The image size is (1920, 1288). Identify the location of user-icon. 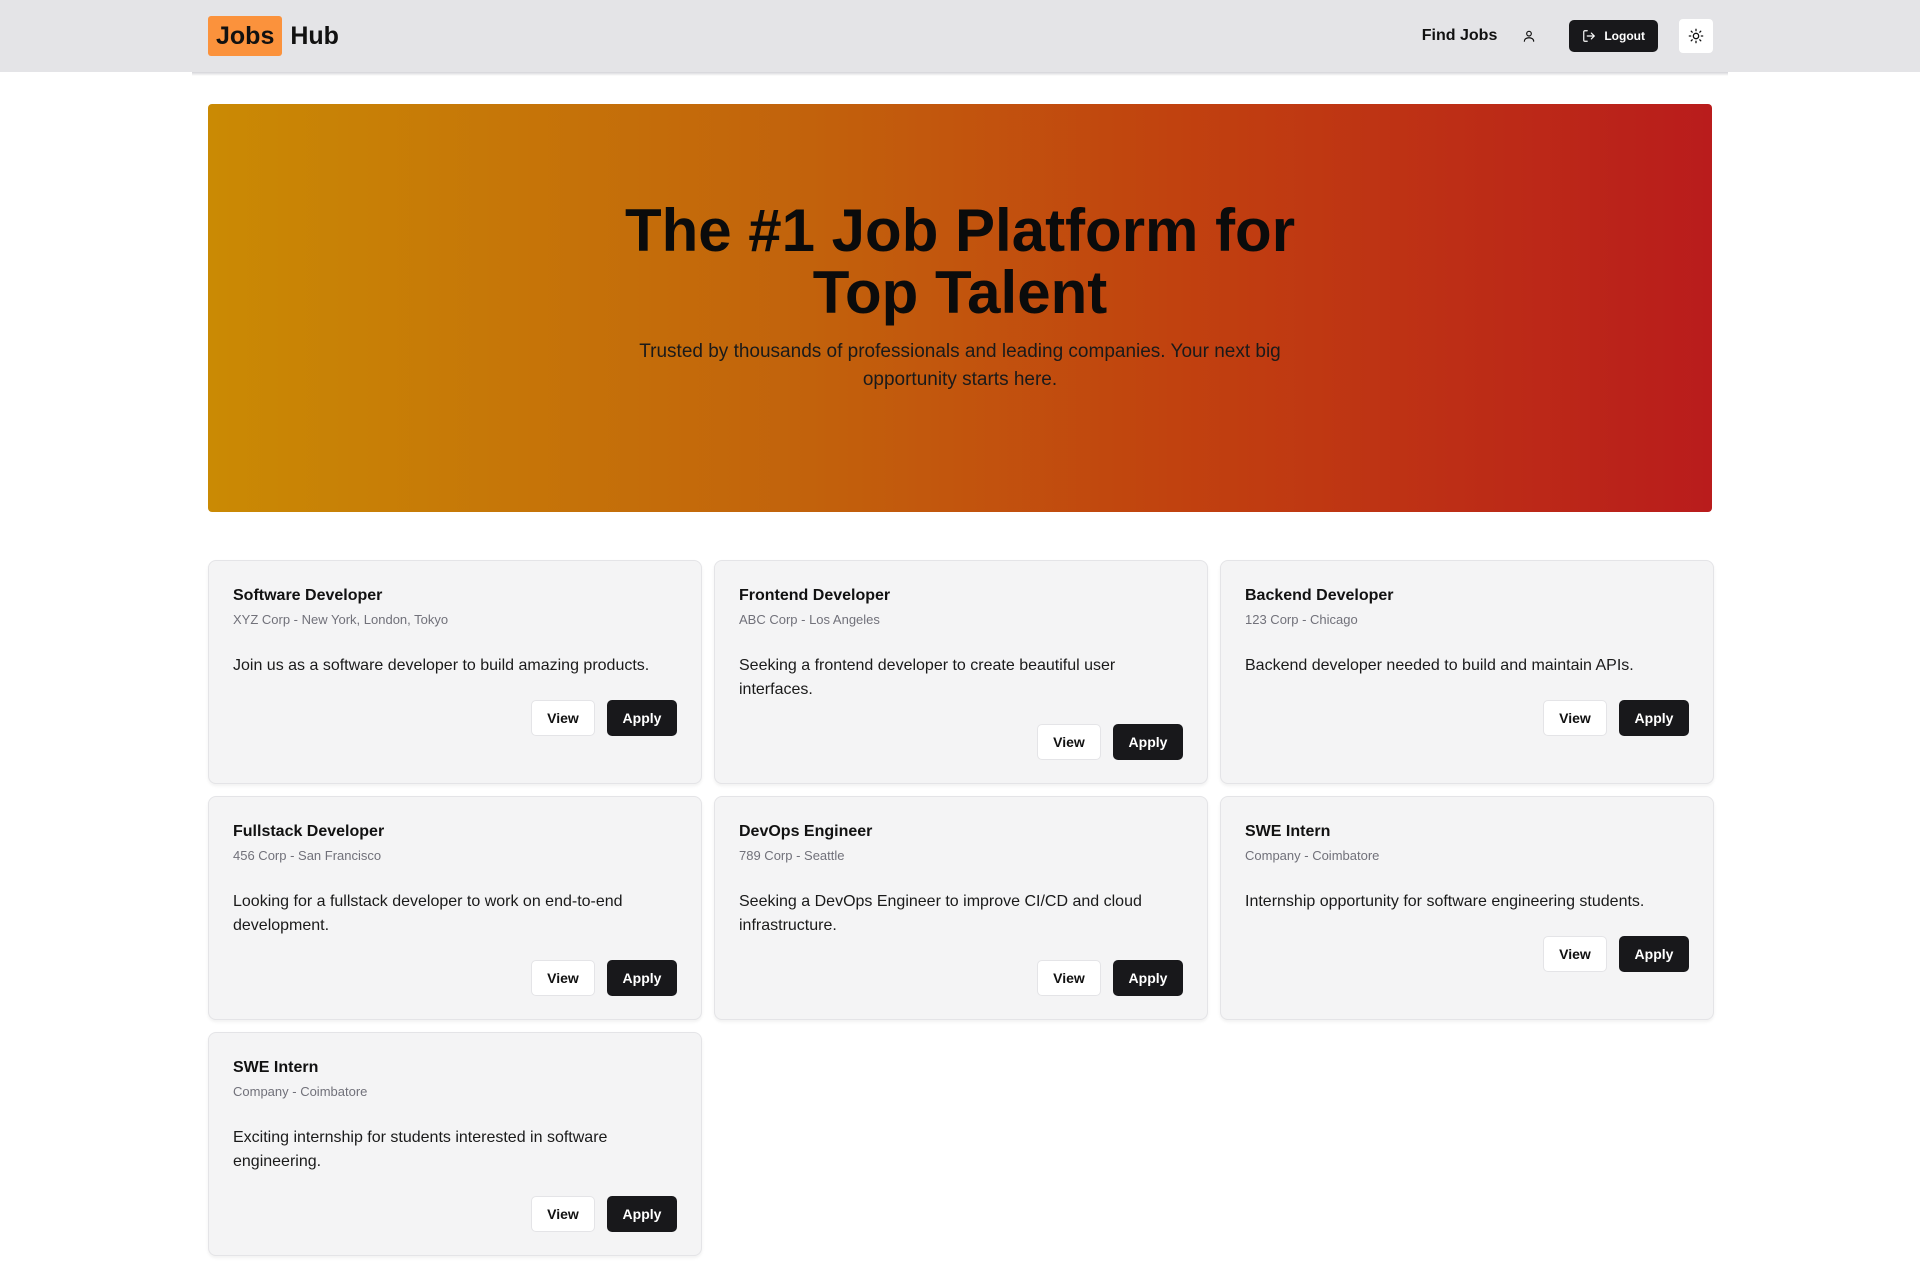
(1529, 36).